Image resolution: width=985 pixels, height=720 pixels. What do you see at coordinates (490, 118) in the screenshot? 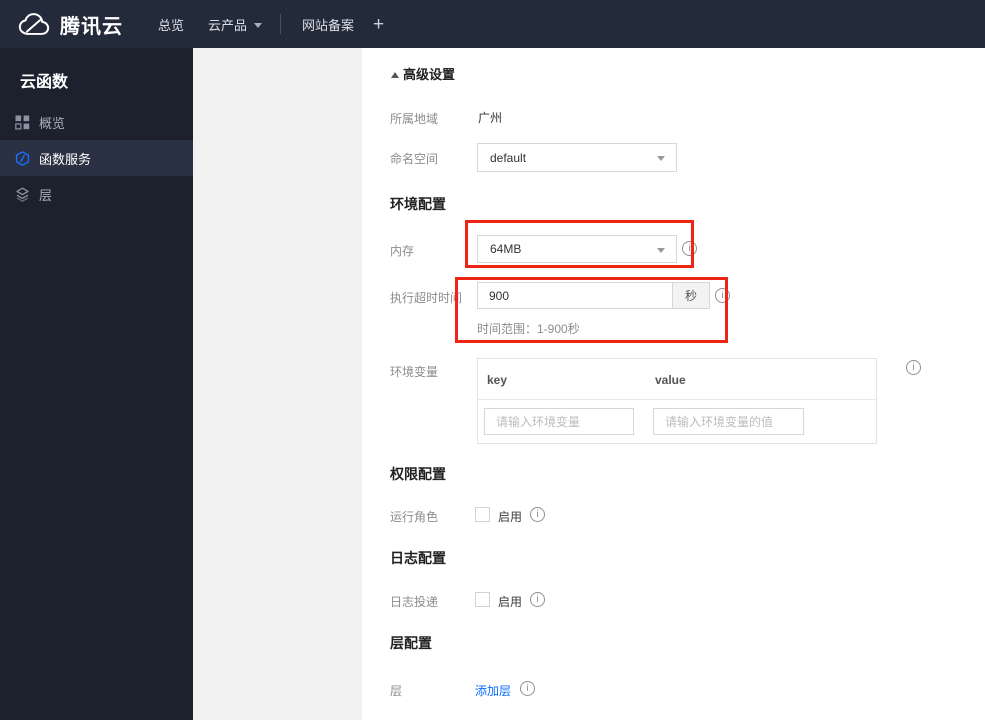
I see `region-value: 广州` at bounding box center [490, 118].